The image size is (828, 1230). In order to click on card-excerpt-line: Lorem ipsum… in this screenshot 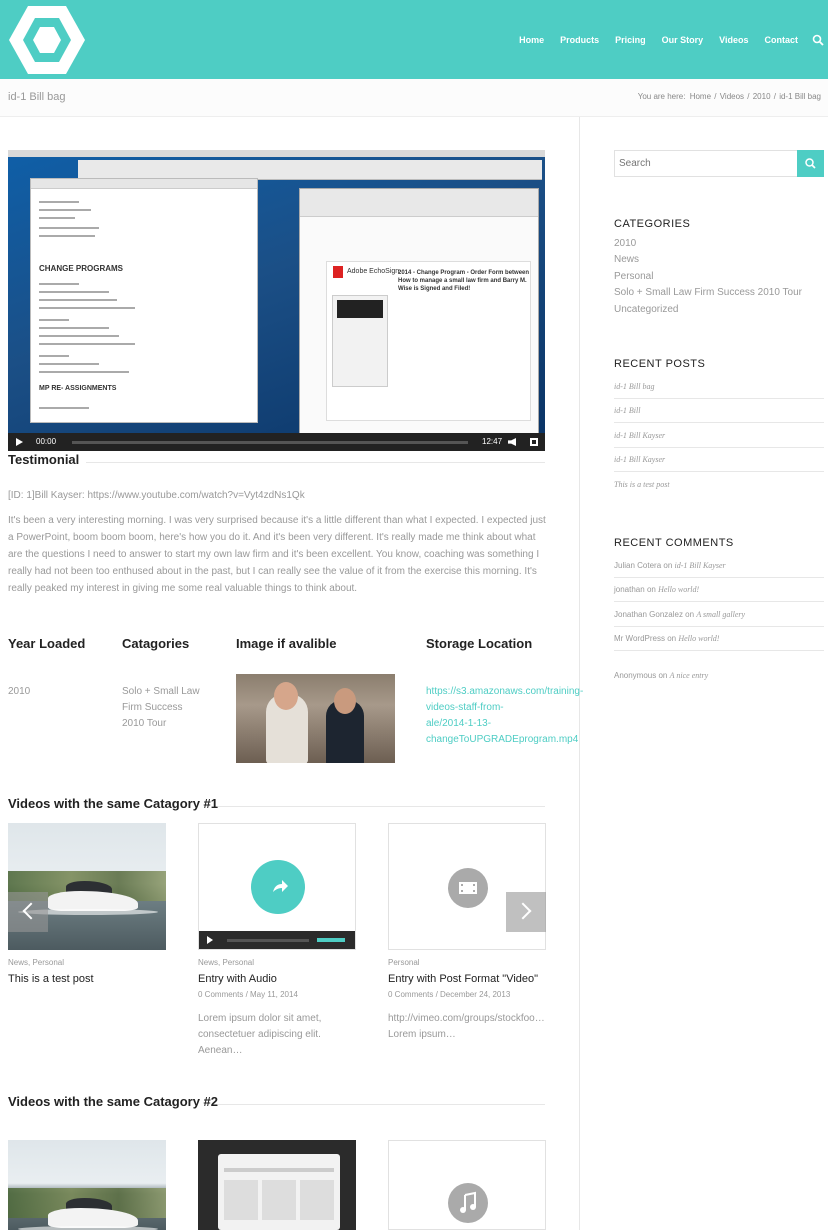, I will do `click(422, 1034)`.